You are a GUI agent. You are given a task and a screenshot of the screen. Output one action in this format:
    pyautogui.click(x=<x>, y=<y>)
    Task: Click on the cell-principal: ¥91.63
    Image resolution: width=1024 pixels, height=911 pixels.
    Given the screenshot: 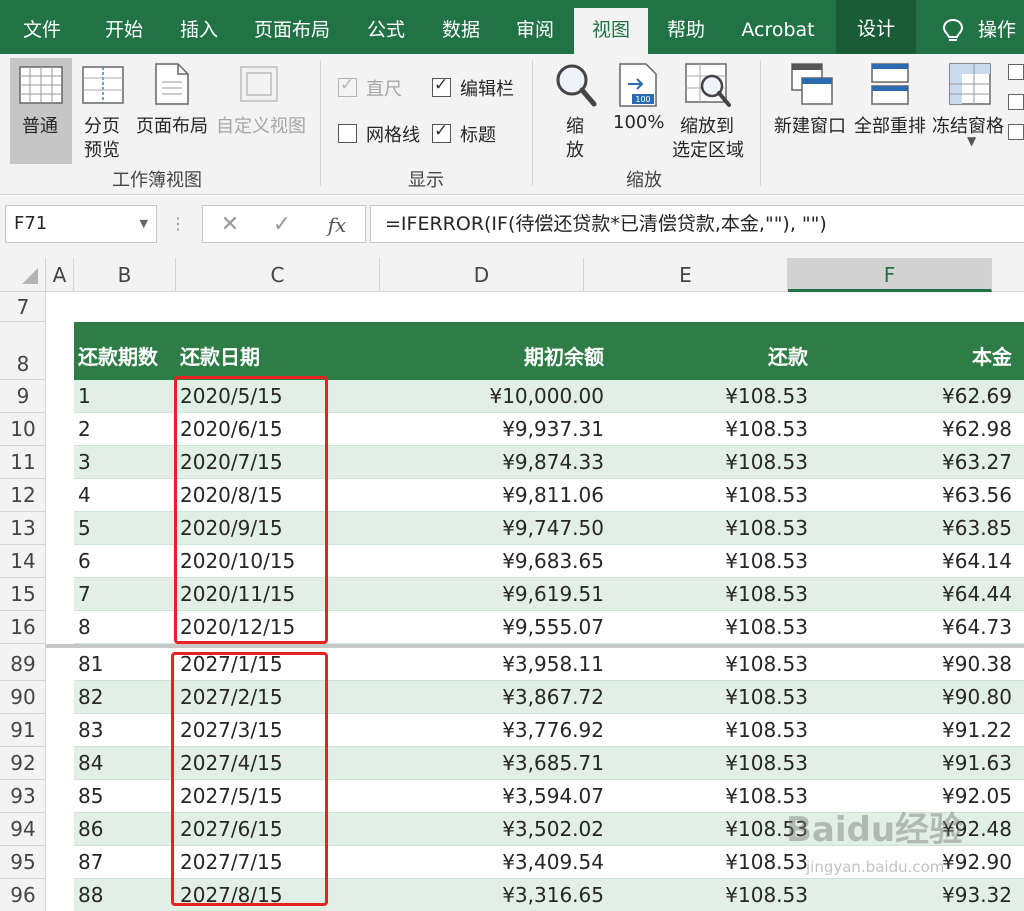 What is the action you would take?
    pyautogui.click(x=977, y=763)
    